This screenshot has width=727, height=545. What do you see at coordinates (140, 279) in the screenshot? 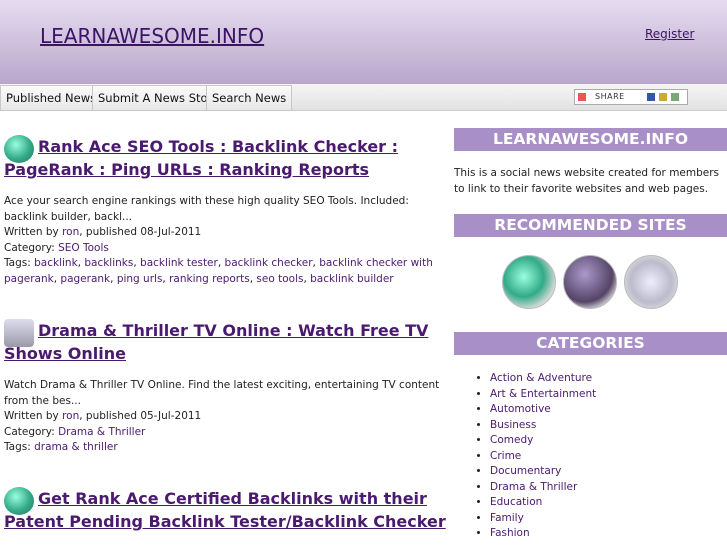
I see `tag-link: ping urls` at bounding box center [140, 279].